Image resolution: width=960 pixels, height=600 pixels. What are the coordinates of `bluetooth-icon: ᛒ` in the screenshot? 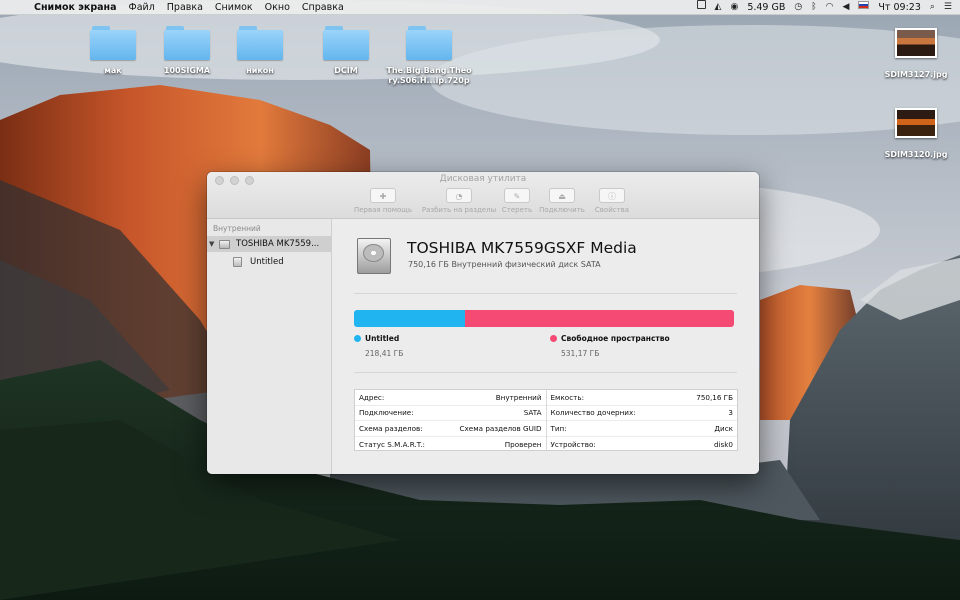 It's located at (813, 7).